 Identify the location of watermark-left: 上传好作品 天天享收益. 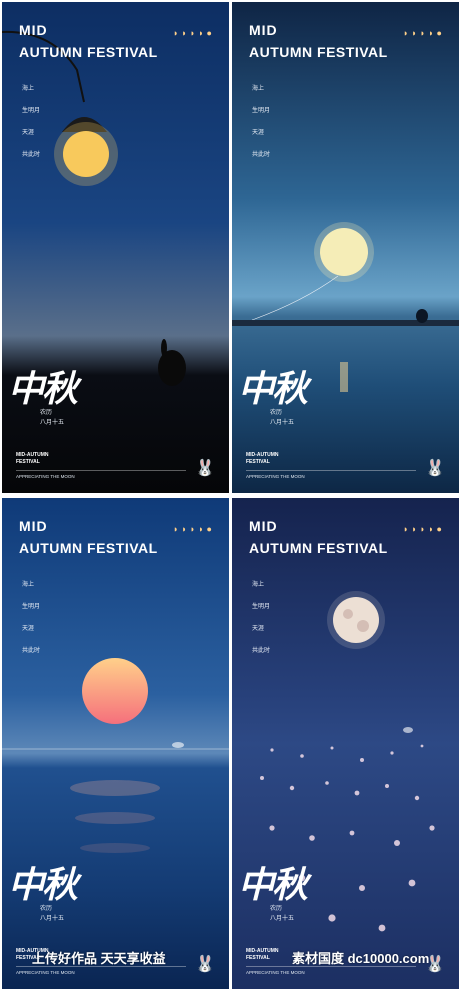
(99, 958).